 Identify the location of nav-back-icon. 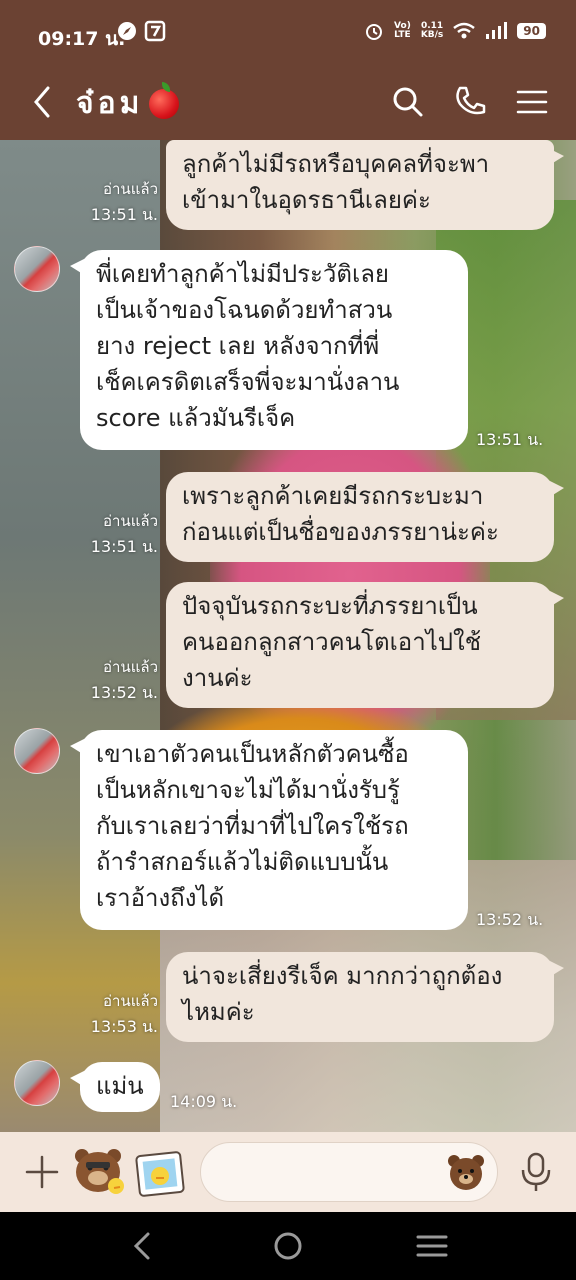
(144, 1246).